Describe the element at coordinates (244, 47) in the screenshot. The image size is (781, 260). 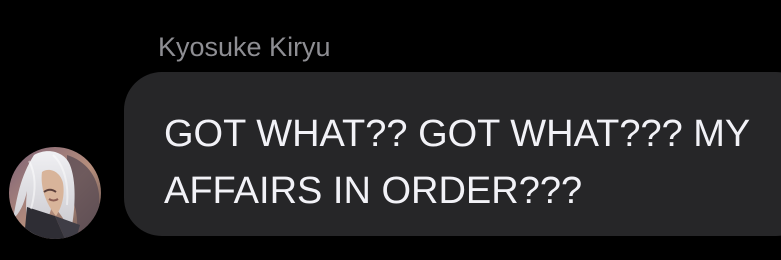
I see `sender-name: Kyosuke Kiryu` at that location.